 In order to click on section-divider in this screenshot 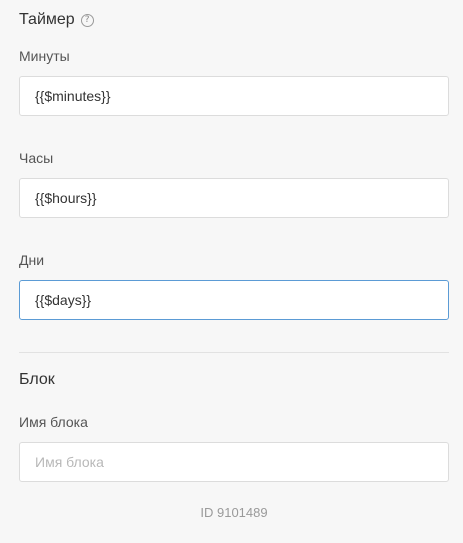, I will do `click(234, 352)`.